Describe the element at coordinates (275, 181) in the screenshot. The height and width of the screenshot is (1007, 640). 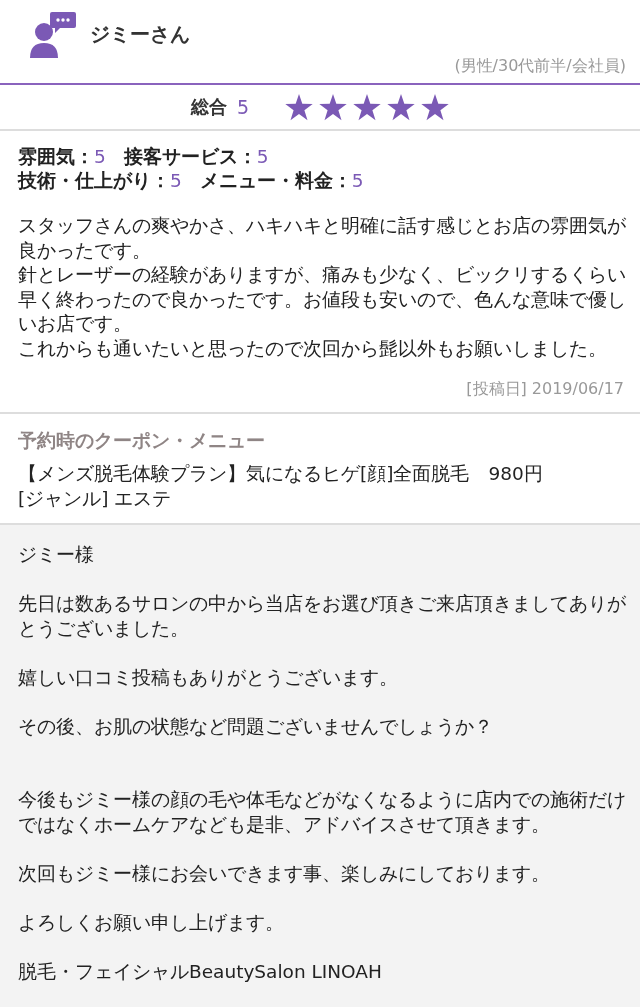
I see `rating-label: メニュー・料金：` at that location.